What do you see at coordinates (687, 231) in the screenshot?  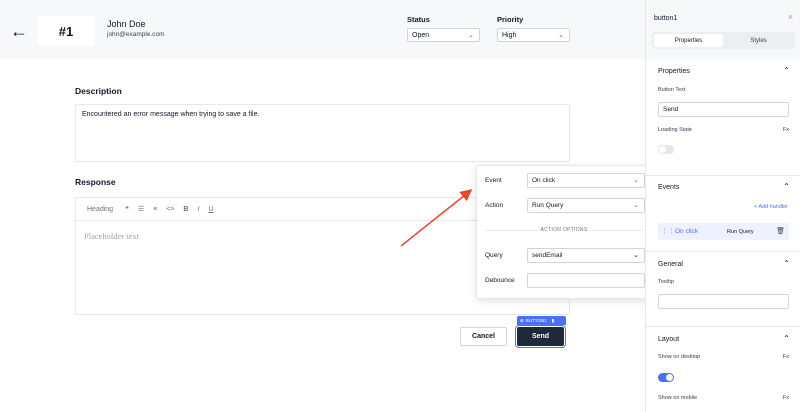 I see `handler-event: On click` at bounding box center [687, 231].